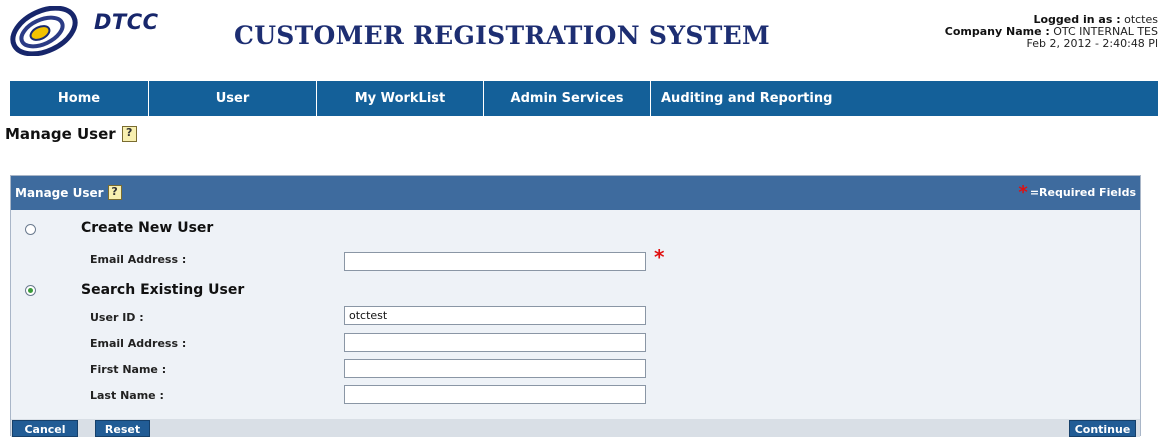 This screenshot has width=1158, height=438. Describe the element at coordinates (495, 315) in the screenshot. I see `user-id-field` at that location.